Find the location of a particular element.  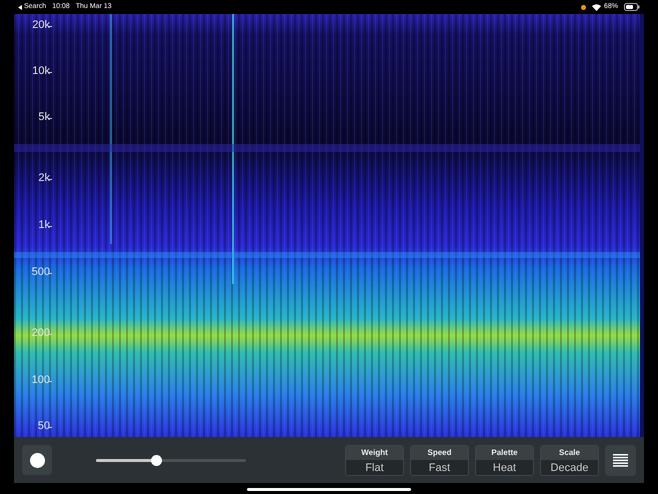

wifi-icon is located at coordinates (596, 7).